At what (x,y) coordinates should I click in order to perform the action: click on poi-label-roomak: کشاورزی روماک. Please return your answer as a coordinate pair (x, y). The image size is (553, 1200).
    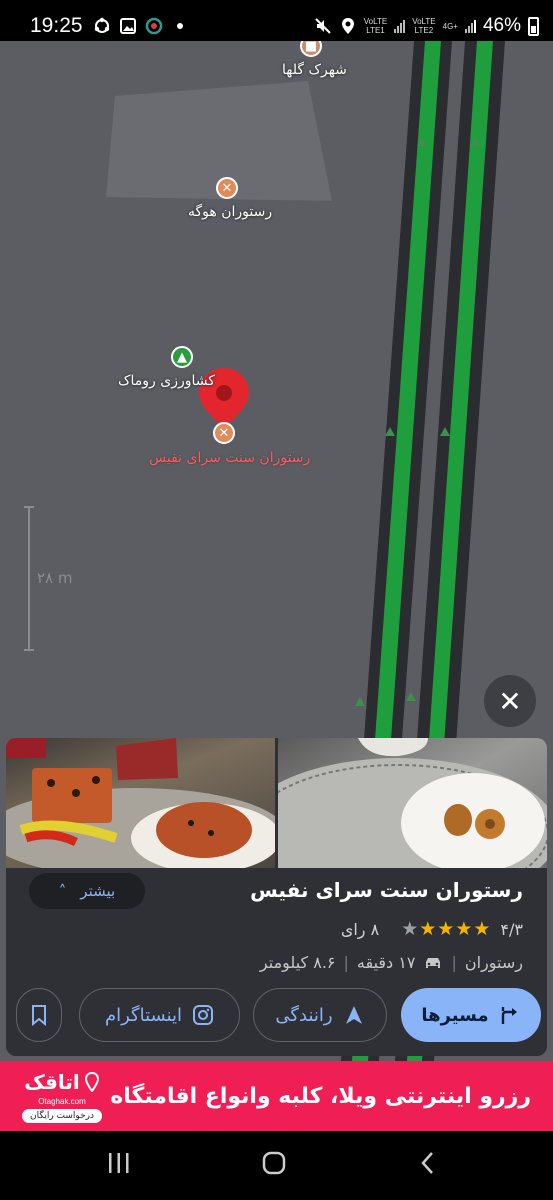
    Looking at the image, I should click on (166, 381).